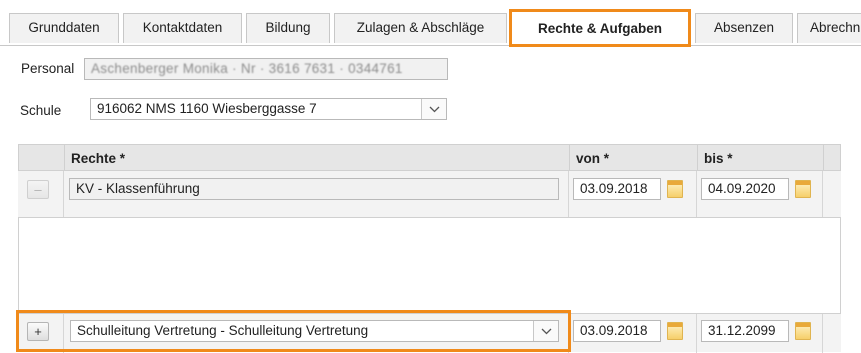  I want to click on schule-select: 916062 NMS 1160 Wiesberggasse 7, so click(268, 109).